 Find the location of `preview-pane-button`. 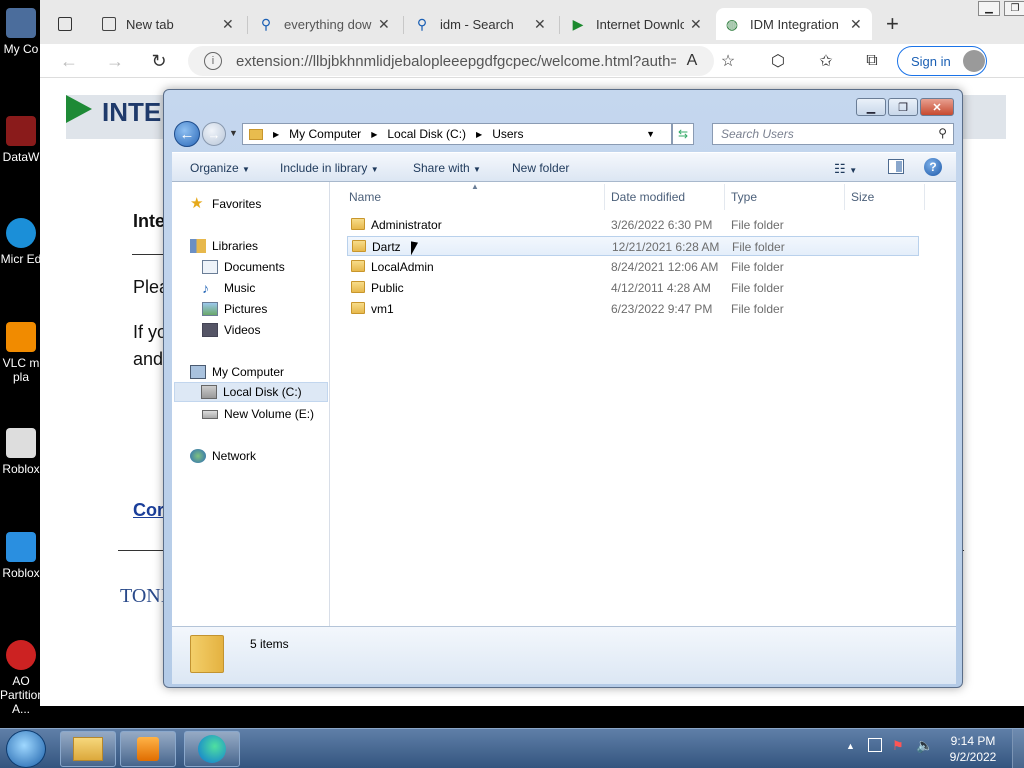

preview-pane-button is located at coordinates (896, 166).